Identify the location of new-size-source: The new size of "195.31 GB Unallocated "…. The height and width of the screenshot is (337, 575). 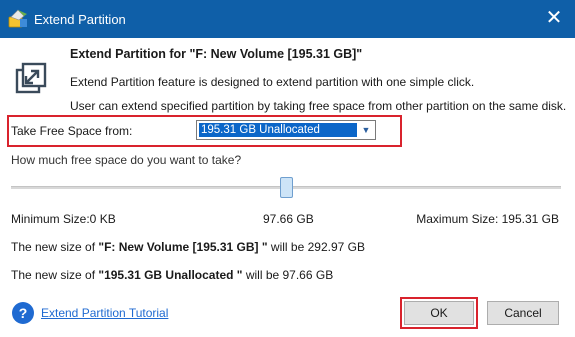
(172, 275).